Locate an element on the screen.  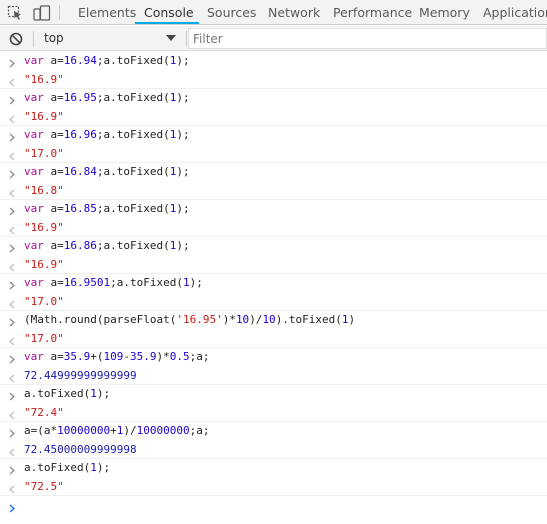
console-toolbar: top is located at coordinates (273, 38).